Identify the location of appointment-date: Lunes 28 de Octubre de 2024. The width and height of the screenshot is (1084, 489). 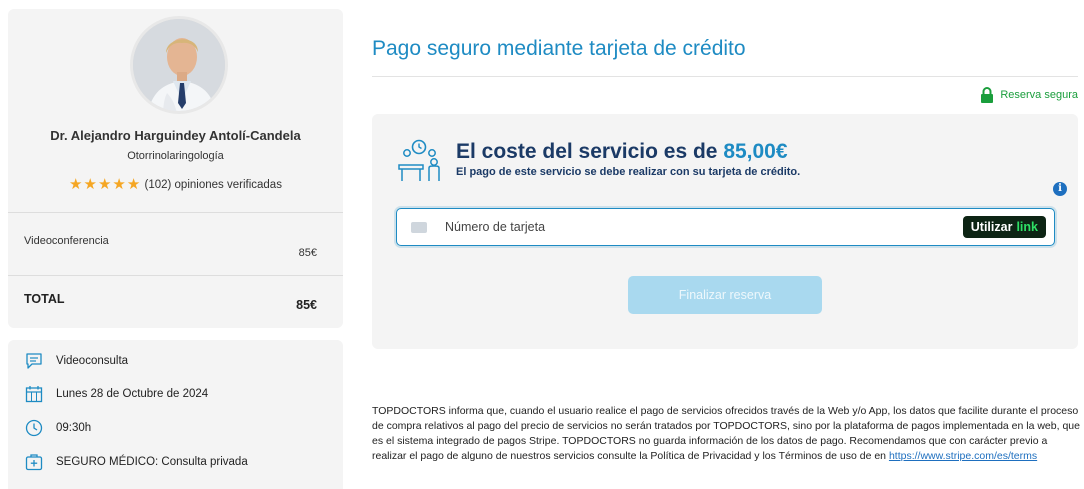
(116, 394).